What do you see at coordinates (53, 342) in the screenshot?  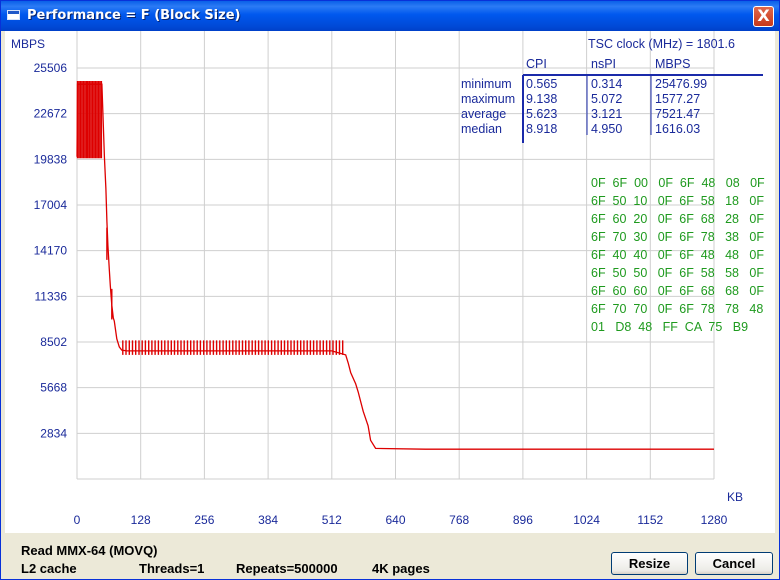 I see `y-tick-label: 8502` at bounding box center [53, 342].